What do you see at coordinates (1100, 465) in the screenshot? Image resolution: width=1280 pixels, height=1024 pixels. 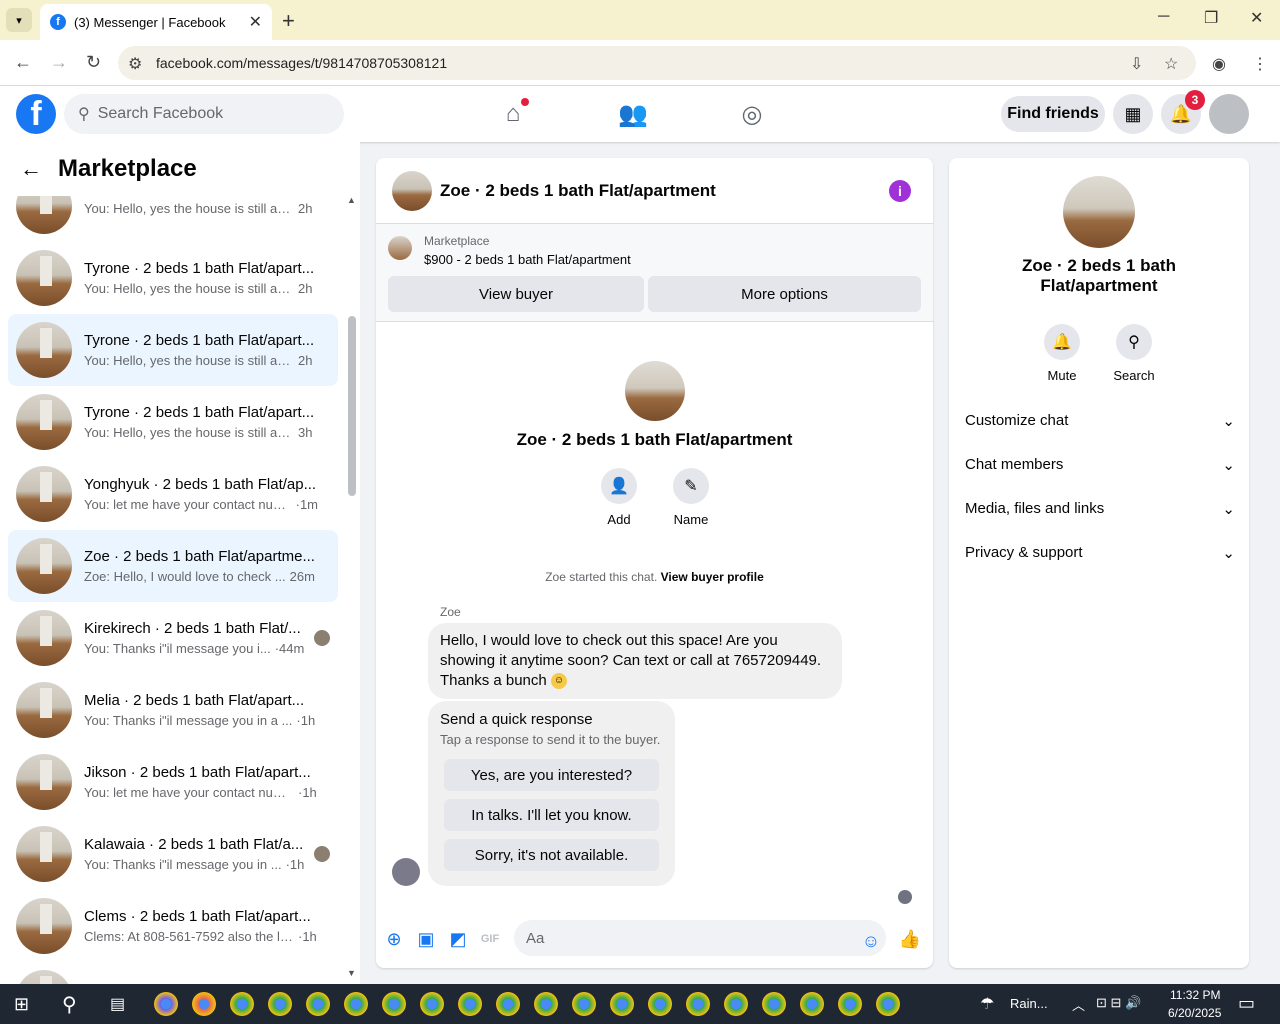 I see `section-chat-members: Chat members ⌄` at bounding box center [1100, 465].